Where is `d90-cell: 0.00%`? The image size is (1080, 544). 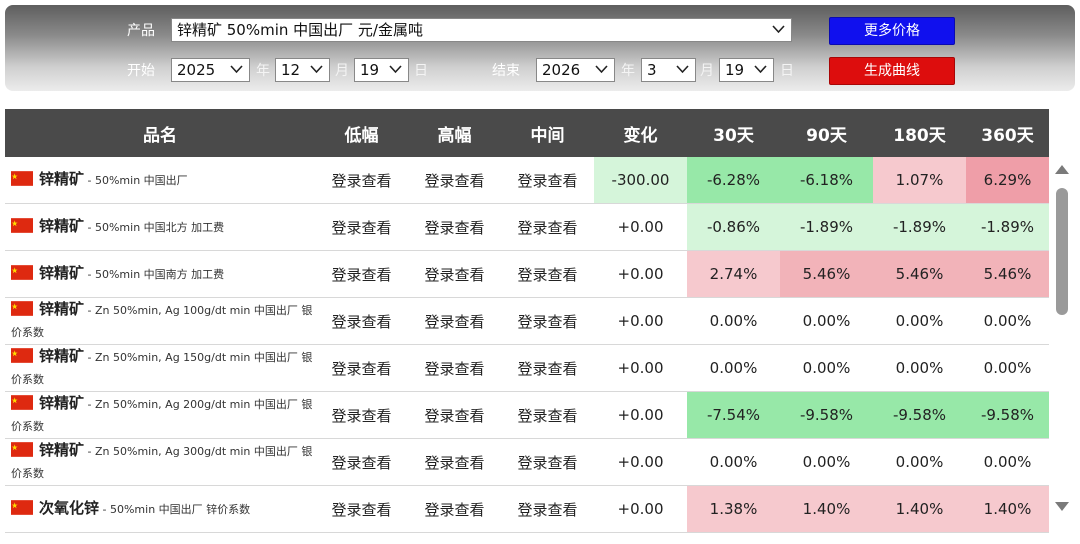 d90-cell: 0.00% is located at coordinates (826, 368).